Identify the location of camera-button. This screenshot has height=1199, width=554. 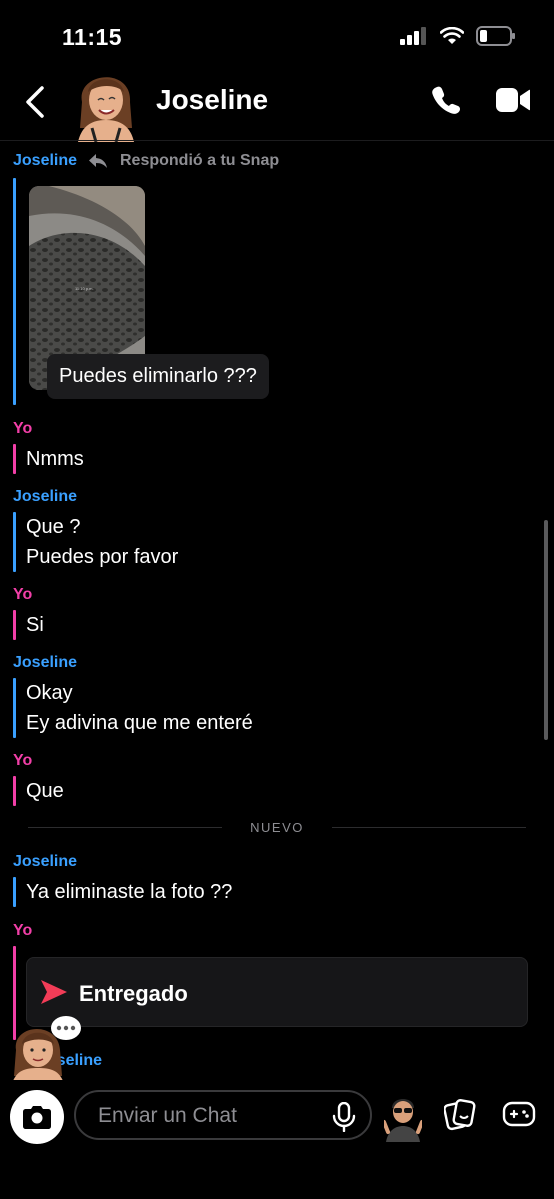
(37, 1117).